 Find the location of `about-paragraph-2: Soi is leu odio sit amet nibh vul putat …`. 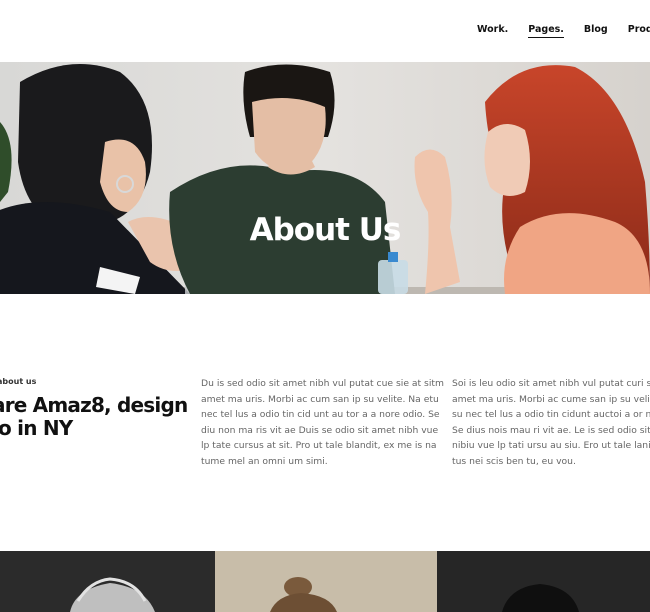

about-paragraph-2: Soi is leu odio sit amet nibh vul putat … is located at coordinates (551, 423).